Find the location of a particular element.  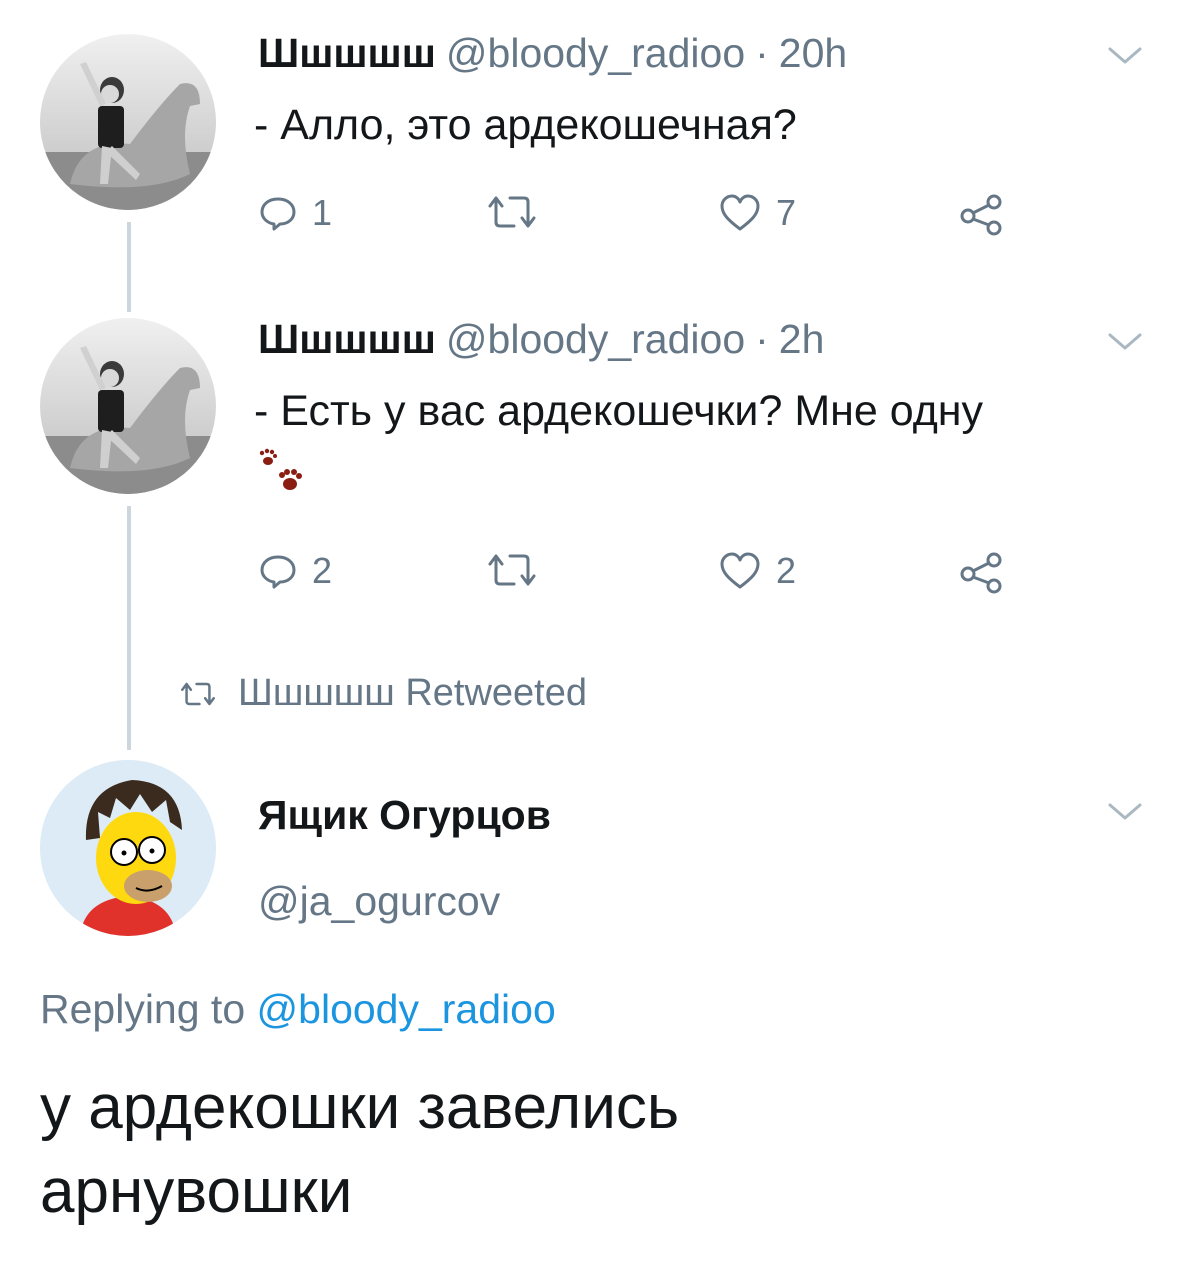

timestamp: 2h is located at coordinates (802, 339).